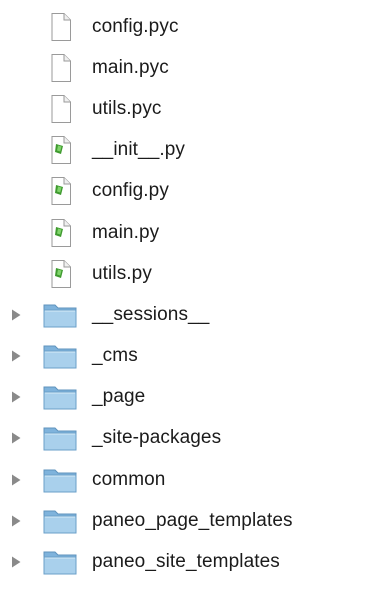  Describe the element at coordinates (130, 67) in the screenshot. I see `file-name: main.pyc` at that location.